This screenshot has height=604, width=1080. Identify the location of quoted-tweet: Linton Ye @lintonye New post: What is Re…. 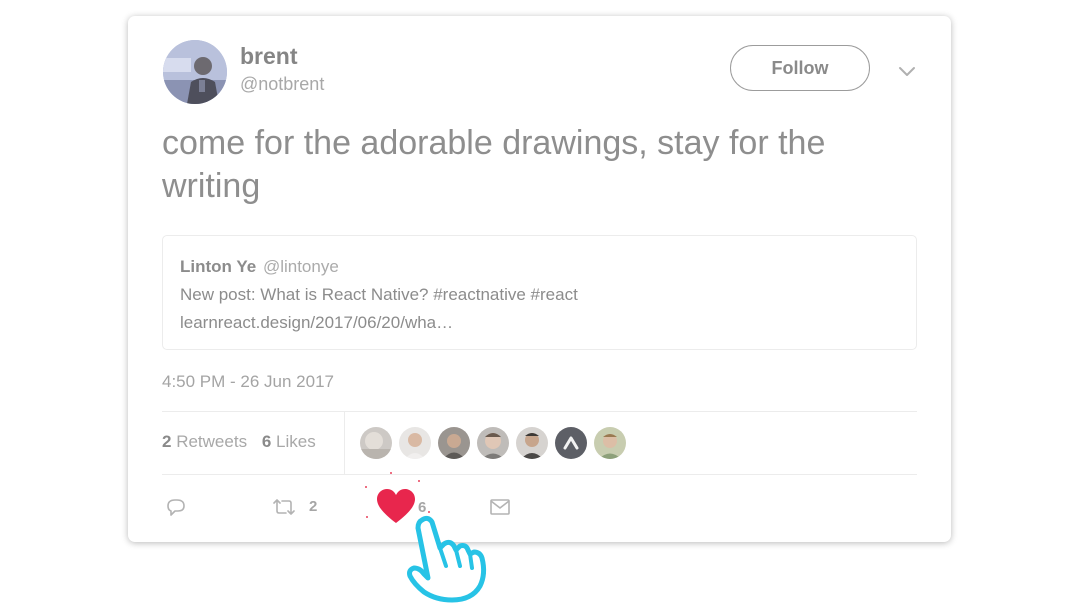
(539, 292).